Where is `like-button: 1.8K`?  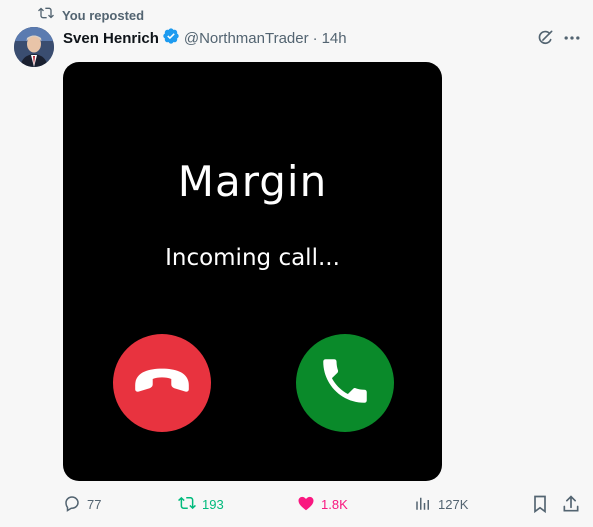 like-button: 1.8K is located at coordinates (322, 504).